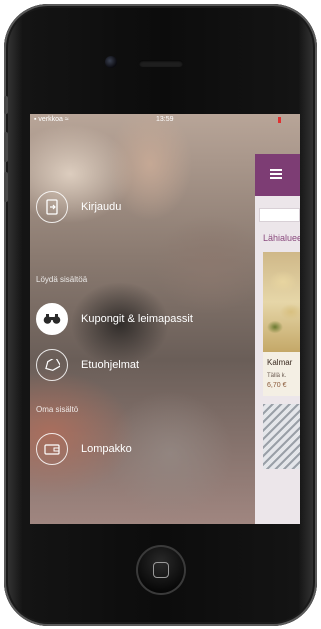  I want to click on app-content-preview: Lähialueen Kalmar Tällä k. 6,70 €, so click(277, 339).